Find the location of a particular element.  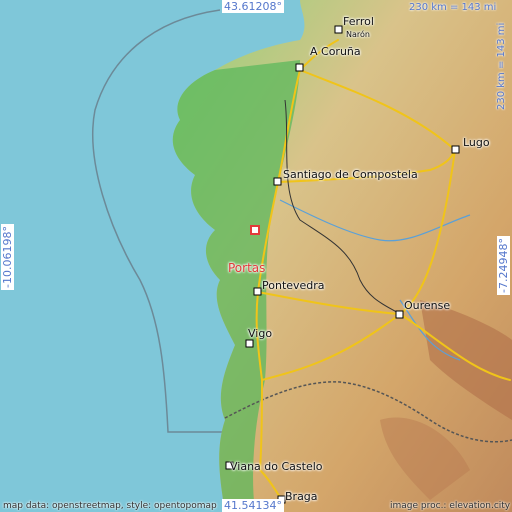

label-ourense: Ourense is located at coordinates (427, 305).